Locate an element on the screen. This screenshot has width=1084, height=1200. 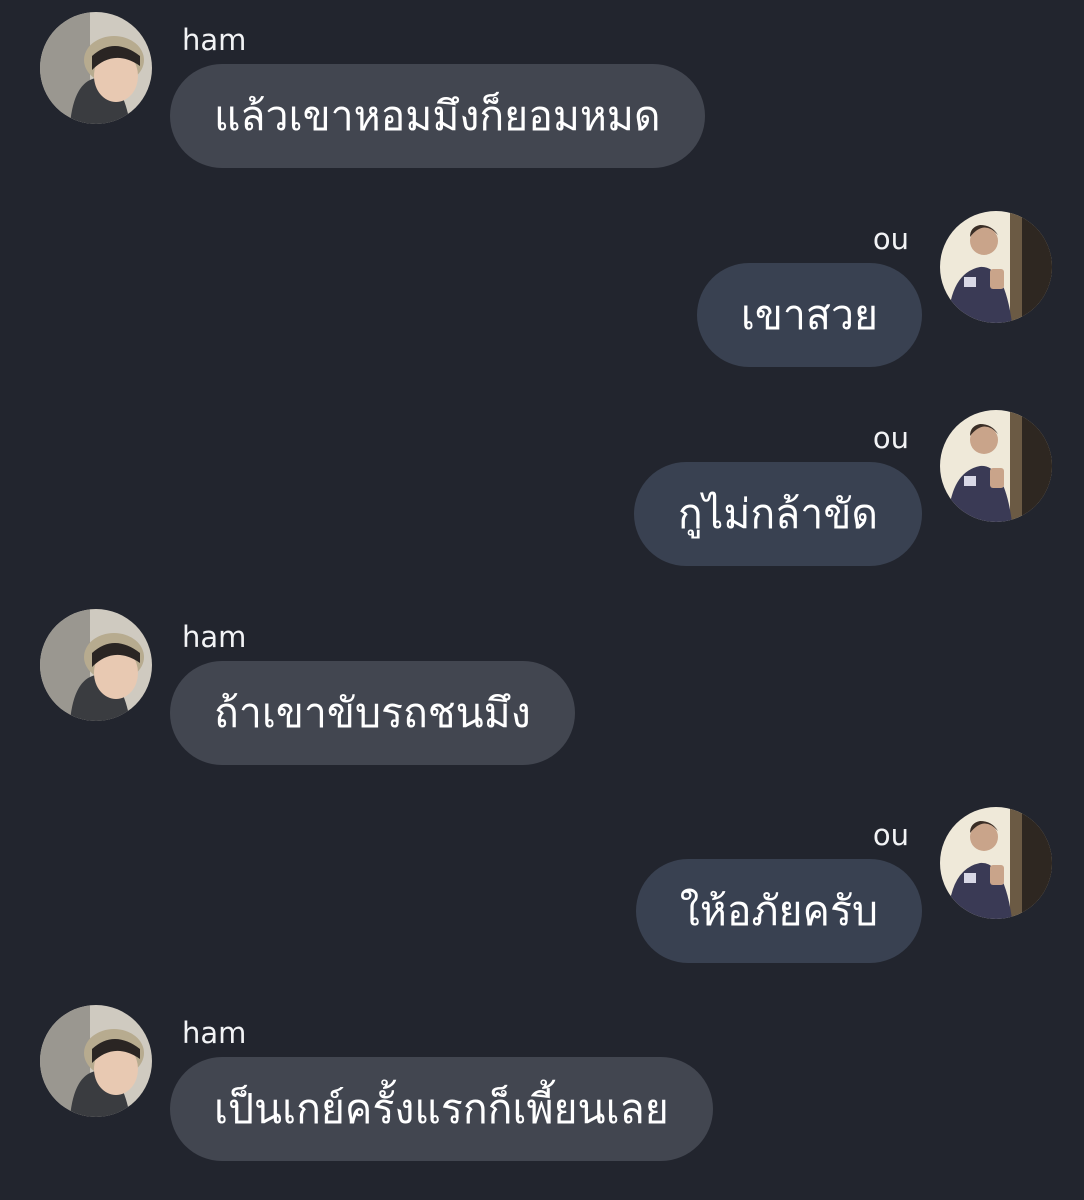
message-row: ou กูไม่กล้าขัด is located at coordinates (542, 490).